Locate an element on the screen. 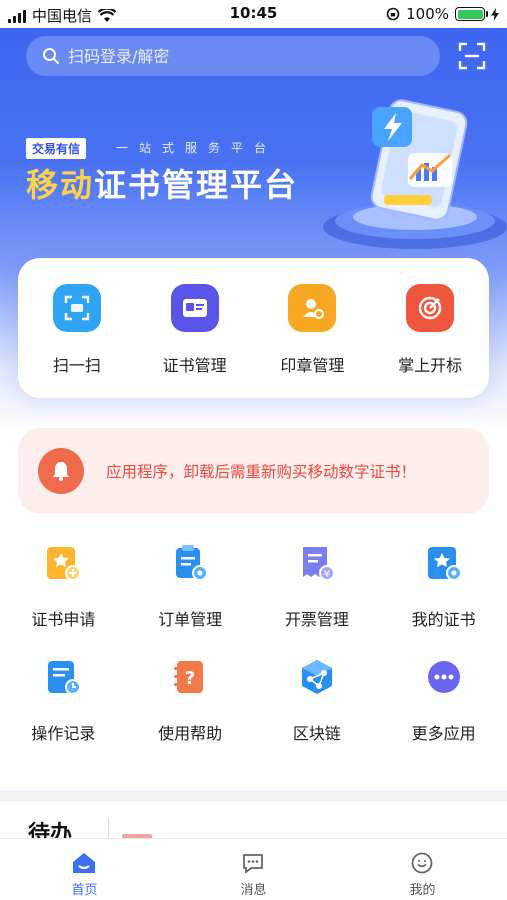 Image resolution: width=507 pixels, height=900 pixels. grid-item-label: 证书申请 is located at coordinates (63, 619).